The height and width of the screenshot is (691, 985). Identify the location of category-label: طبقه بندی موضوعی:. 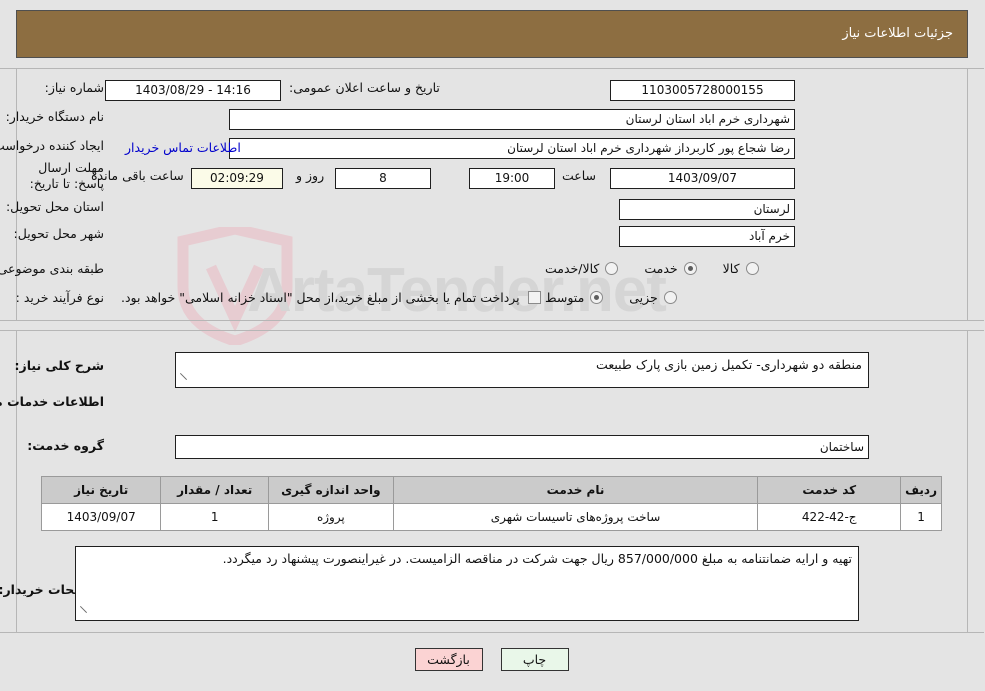
(52, 268).